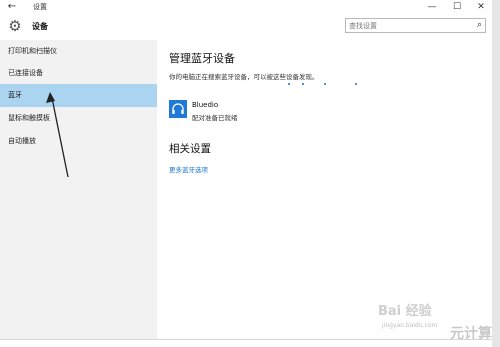 The height and width of the screenshot is (347, 500). Describe the element at coordinates (432, 7) in the screenshot. I see `minimize-icon: —` at that location.